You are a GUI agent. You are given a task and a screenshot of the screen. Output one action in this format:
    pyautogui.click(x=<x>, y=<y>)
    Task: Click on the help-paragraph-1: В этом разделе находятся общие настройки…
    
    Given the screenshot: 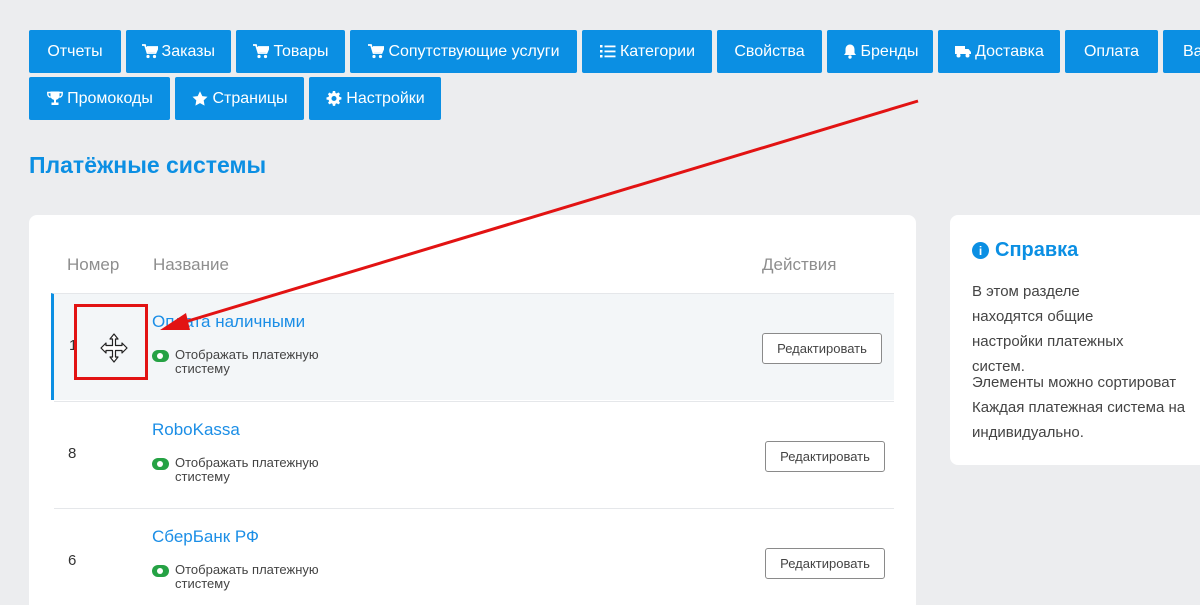 What is the action you would take?
    pyautogui.click(x=1048, y=329)
    